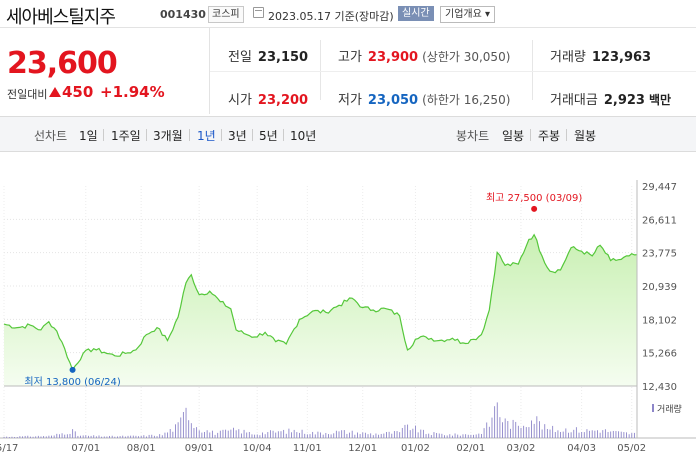  What do you see at coordinates (168, 135) in the screenshot?
I see `tab-3m: 3개월` at bounding box center [168, 135].